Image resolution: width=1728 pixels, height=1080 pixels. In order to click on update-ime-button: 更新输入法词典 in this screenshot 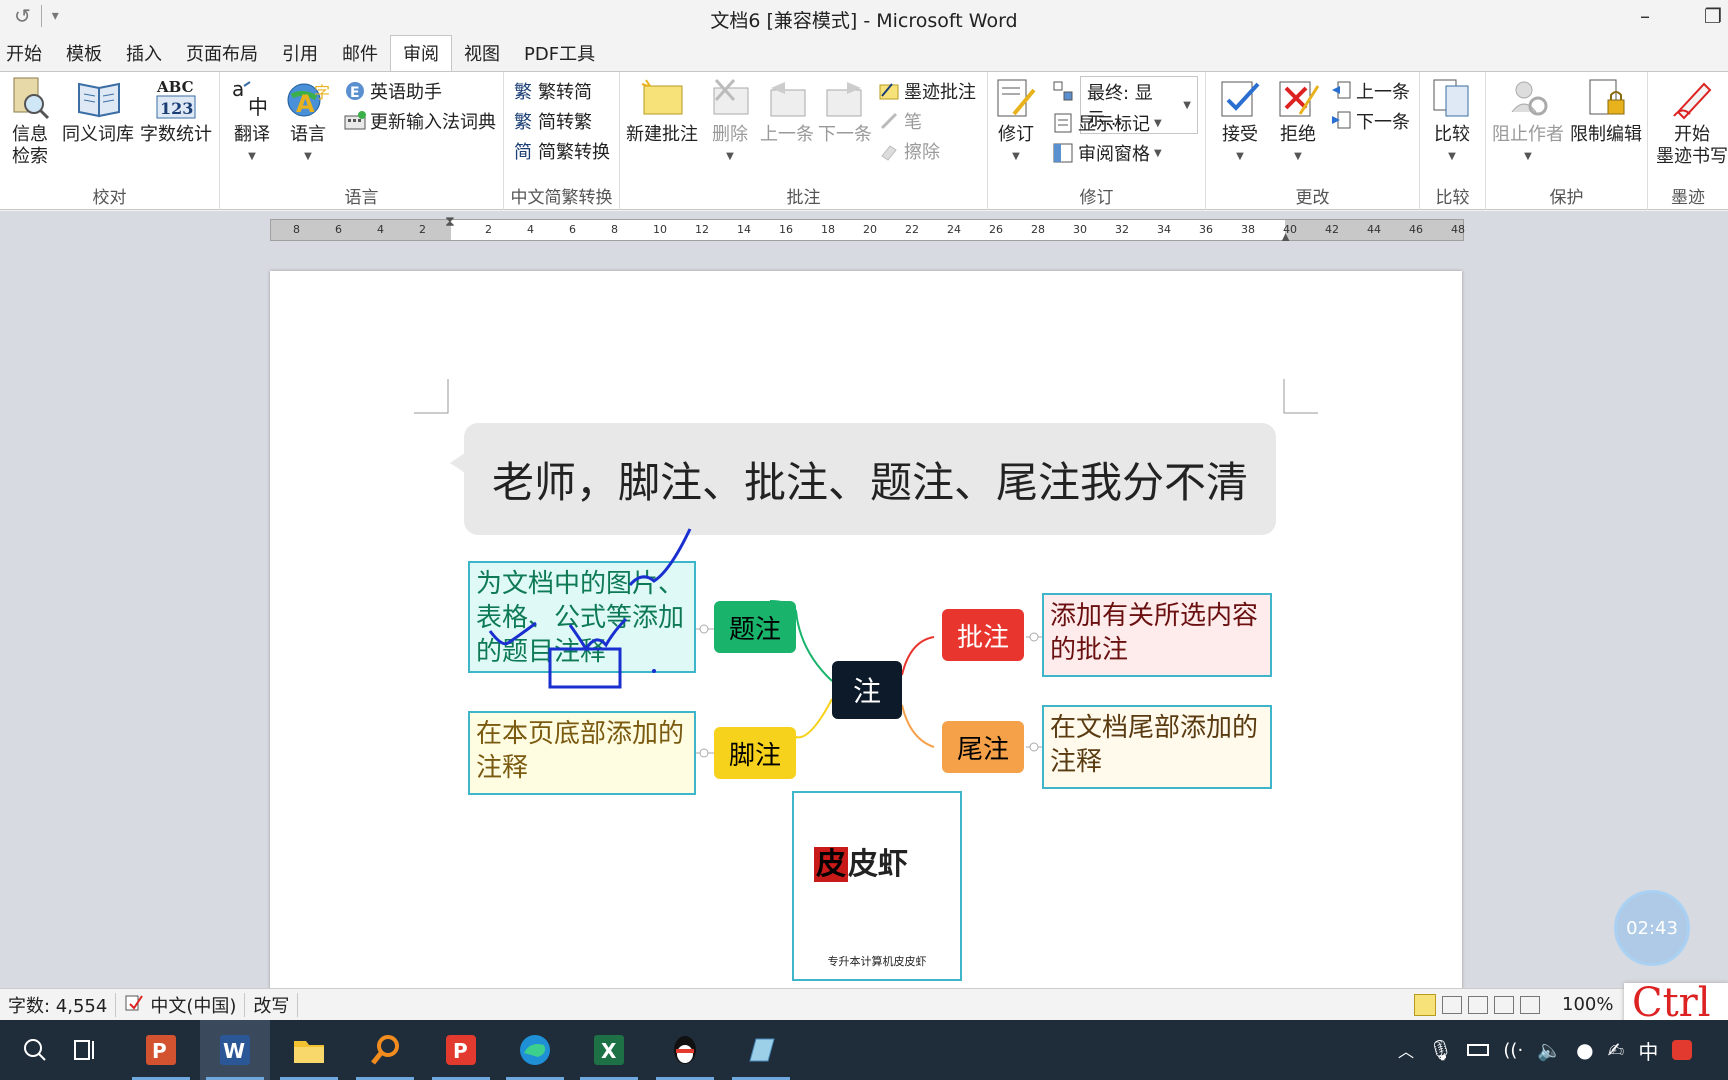, I will do `click(420, 121)`.